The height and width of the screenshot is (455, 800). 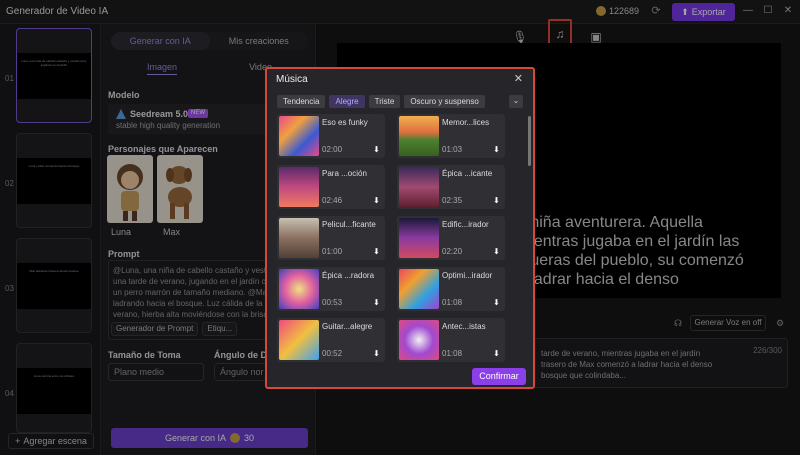 What do you see at coordinates (451, 238) in the screenshot?
I see `music-track: Edific...irador 02:20 ⬇` at bounding box center [451, 238].